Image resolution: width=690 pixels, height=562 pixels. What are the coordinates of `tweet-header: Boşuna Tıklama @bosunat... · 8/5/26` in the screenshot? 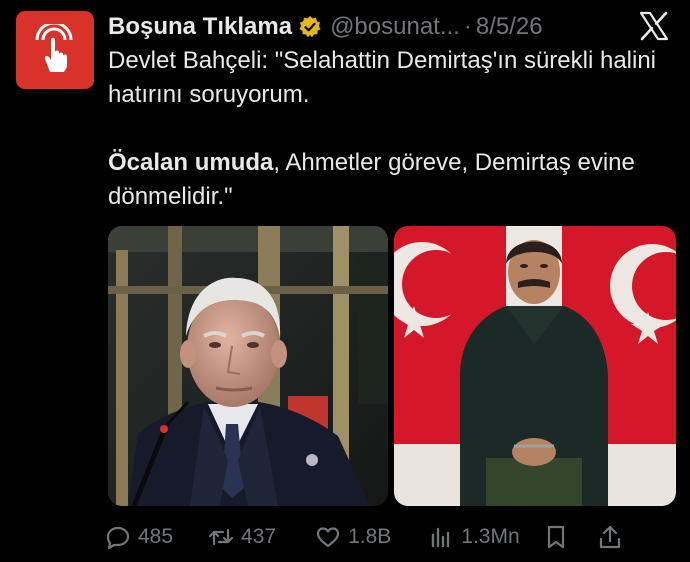 It's located at (369, 27).